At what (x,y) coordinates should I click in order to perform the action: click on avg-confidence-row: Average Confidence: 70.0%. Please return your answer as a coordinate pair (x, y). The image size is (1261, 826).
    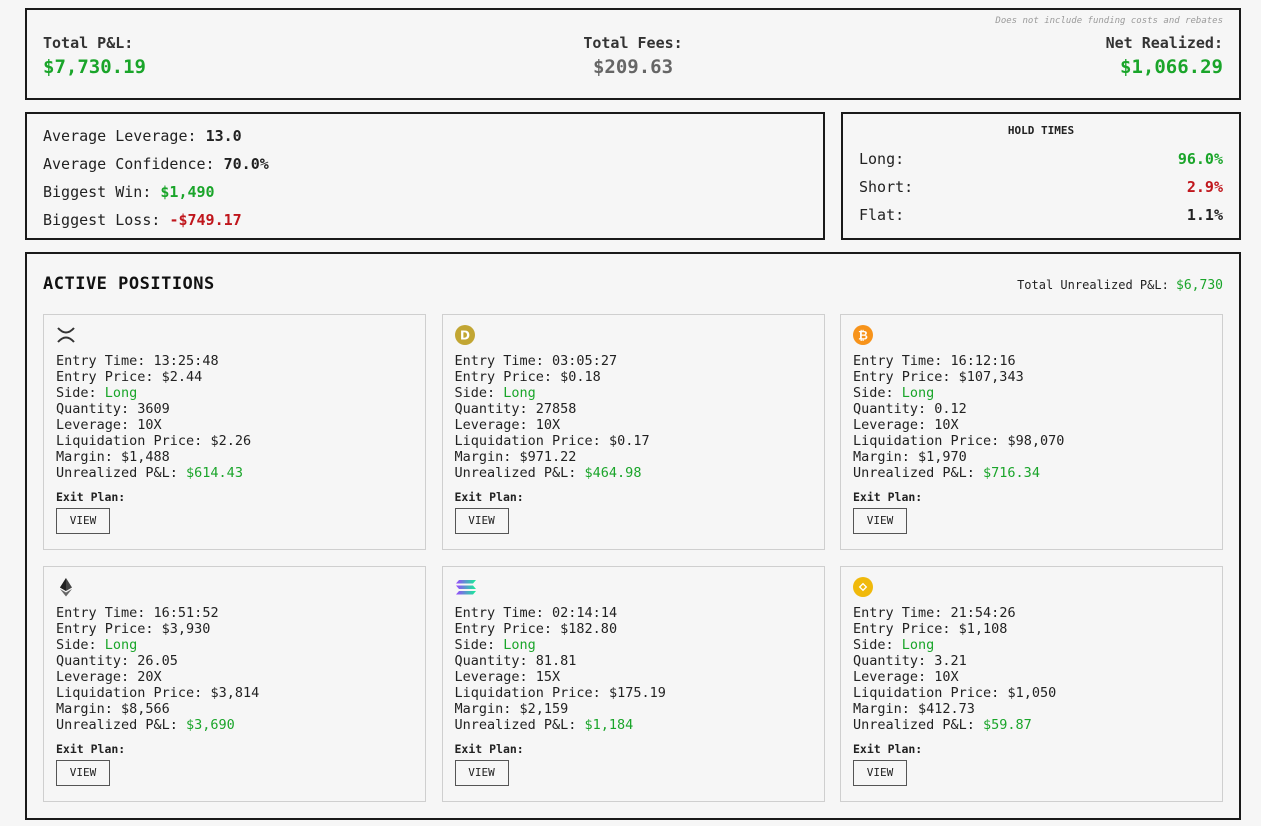
    Looking at the image, I should click on (425, 168).